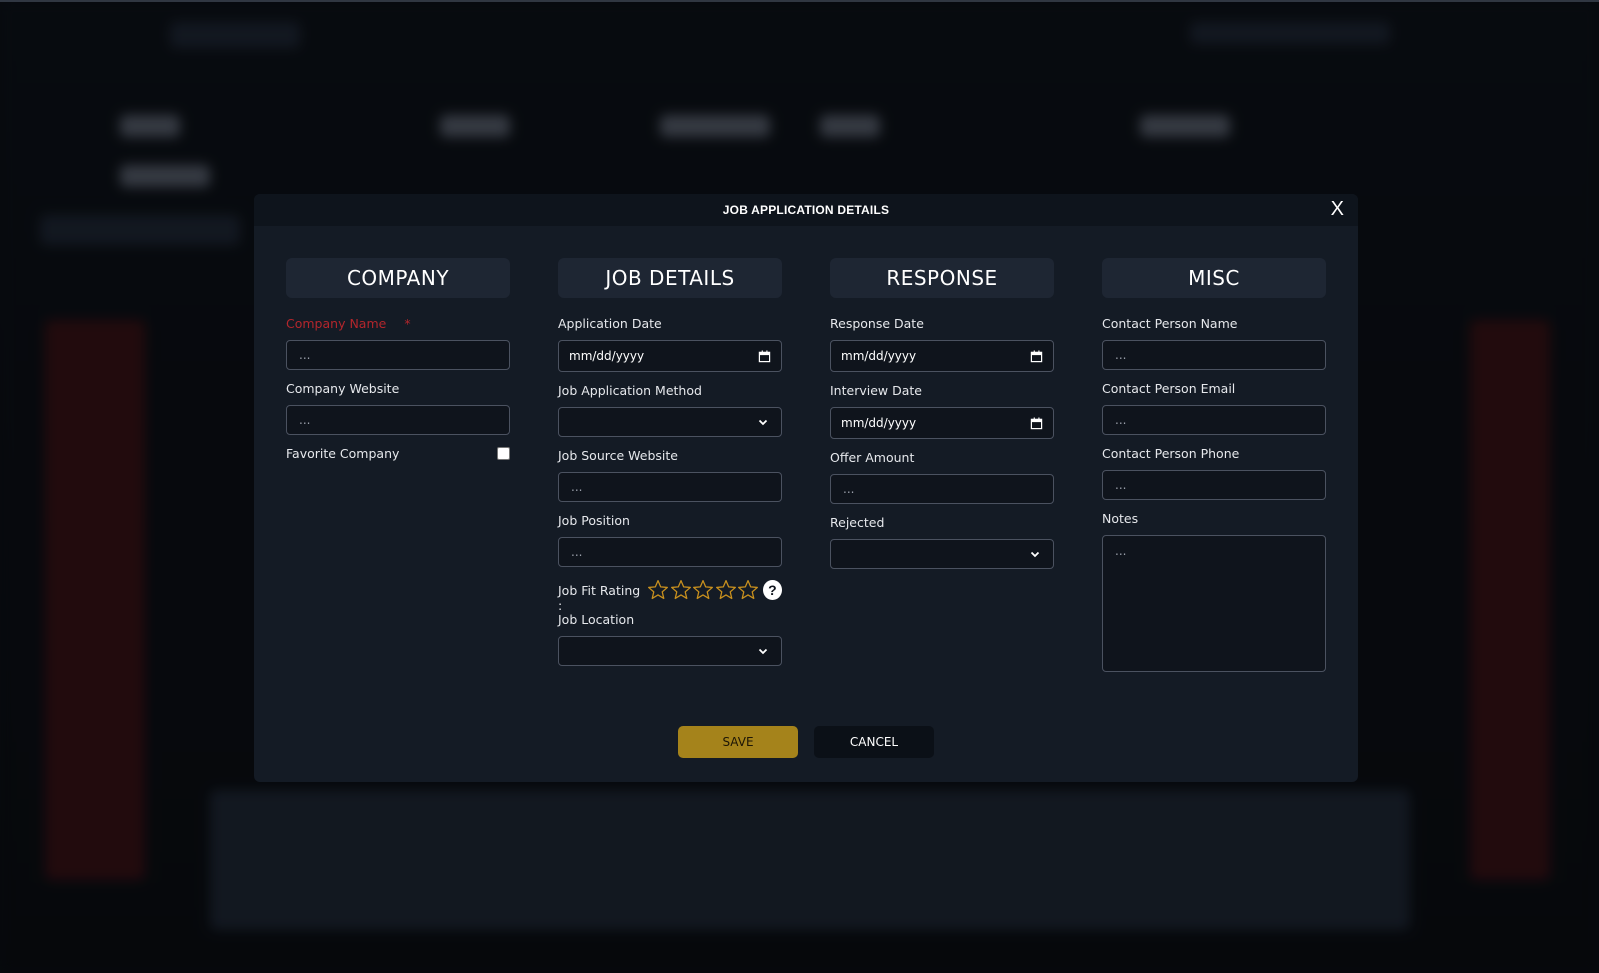 Image resolution: width=1599 pixels, height=973 pixels. I want to click on offer-amount-label: Offer Amount, so click(872, 457).